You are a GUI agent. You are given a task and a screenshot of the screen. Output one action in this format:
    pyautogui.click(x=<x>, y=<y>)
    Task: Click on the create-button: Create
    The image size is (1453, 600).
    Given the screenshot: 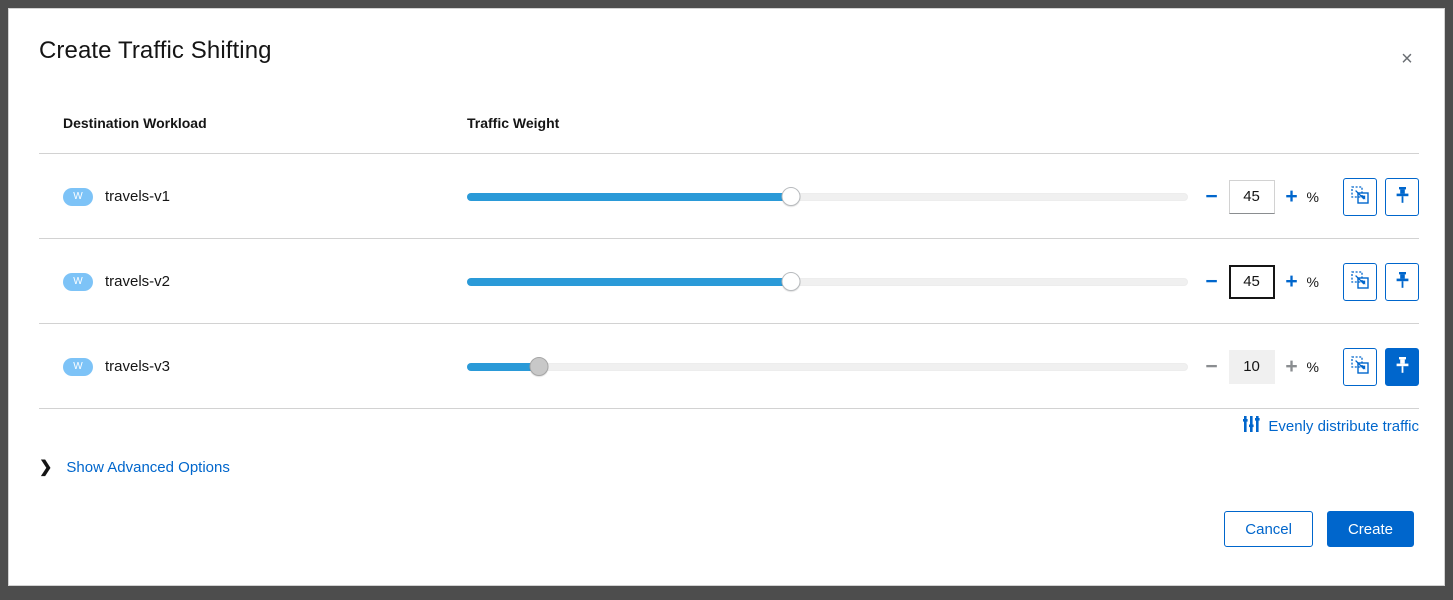 What is the action you would take?
    pyautogui.click(x=1370, y=529)
    